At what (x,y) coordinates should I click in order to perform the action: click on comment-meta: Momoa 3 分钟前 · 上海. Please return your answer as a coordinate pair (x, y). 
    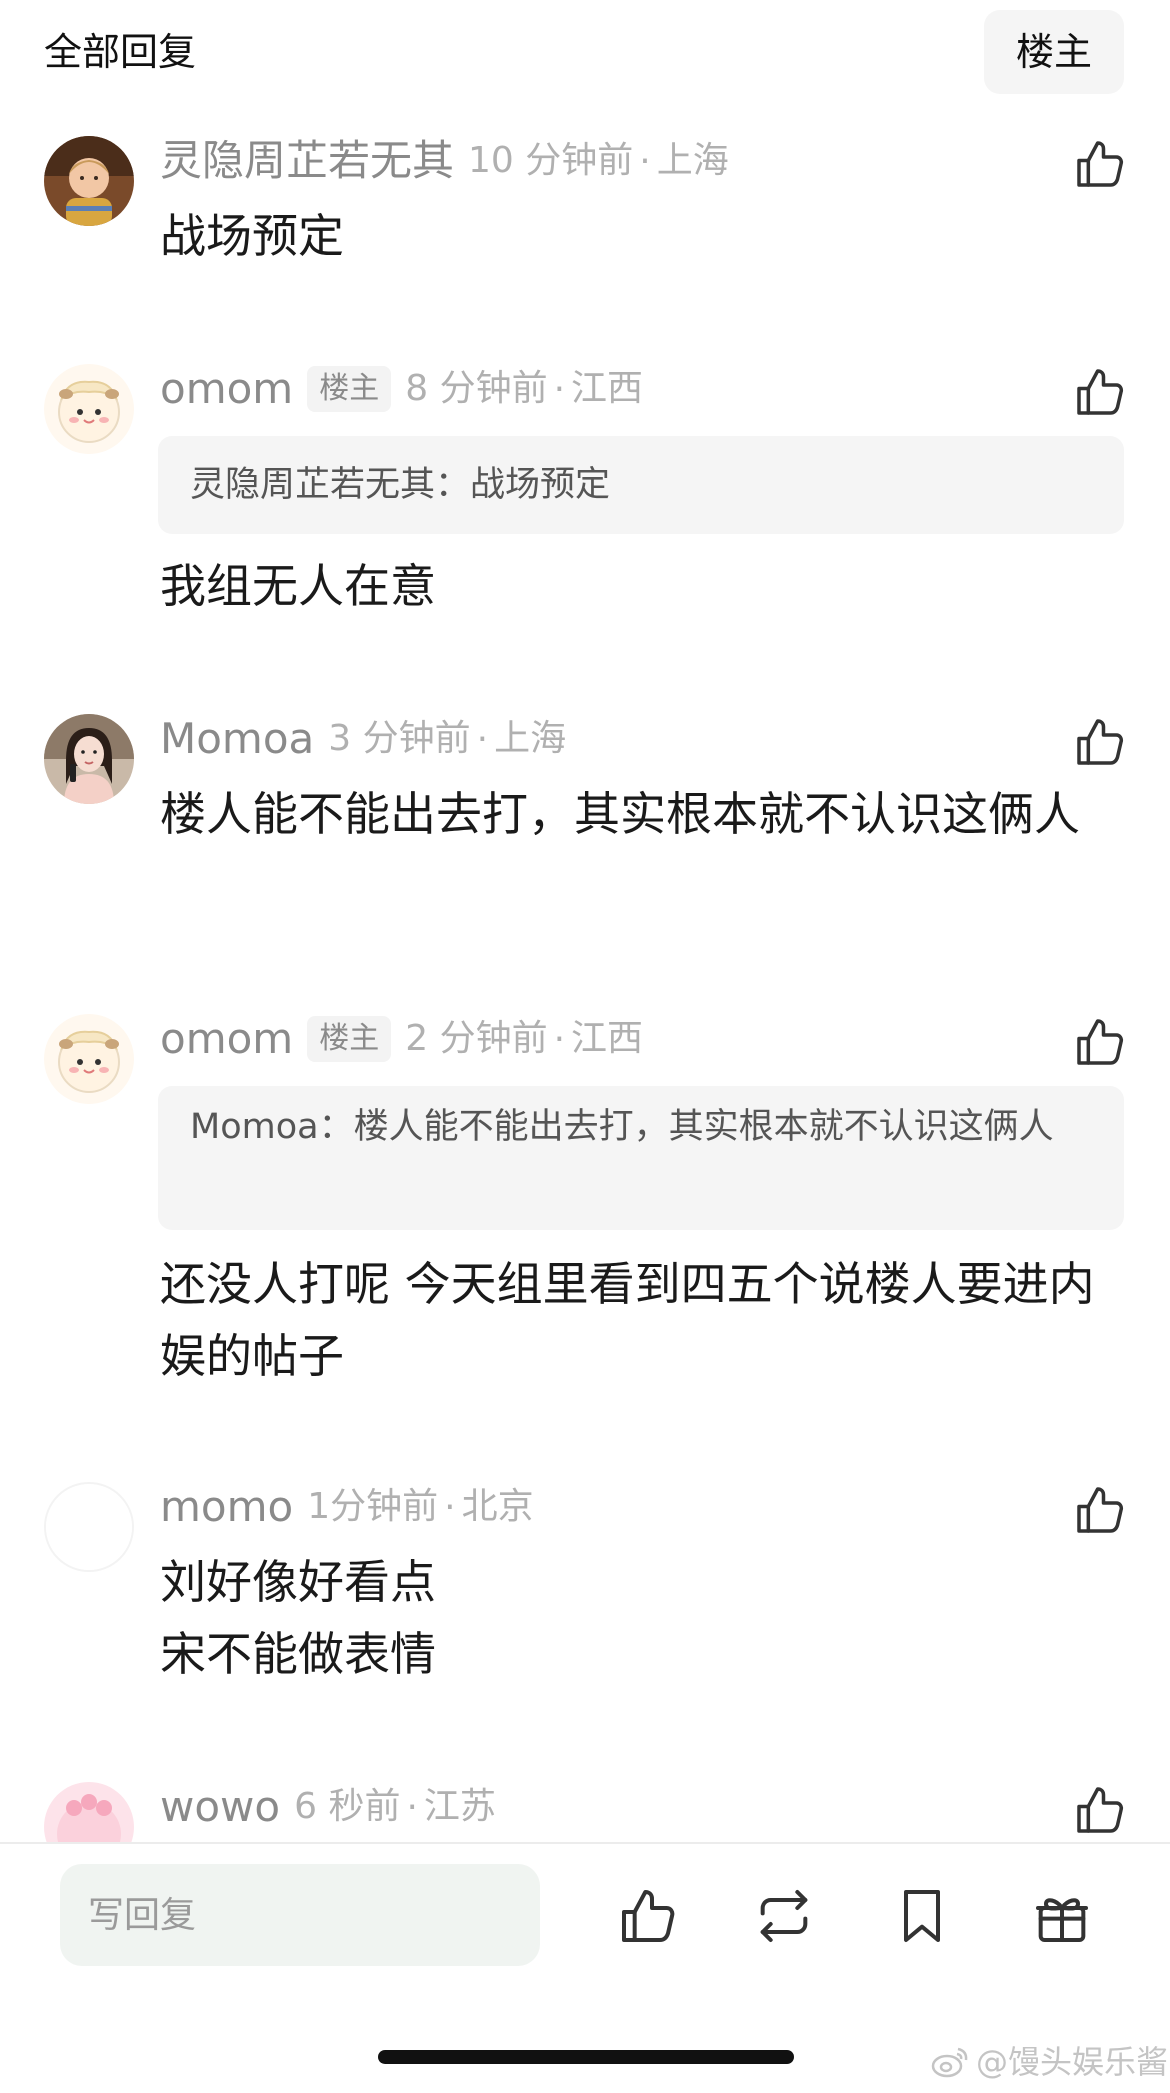
    Looking at the image, I should click on (363, 739).